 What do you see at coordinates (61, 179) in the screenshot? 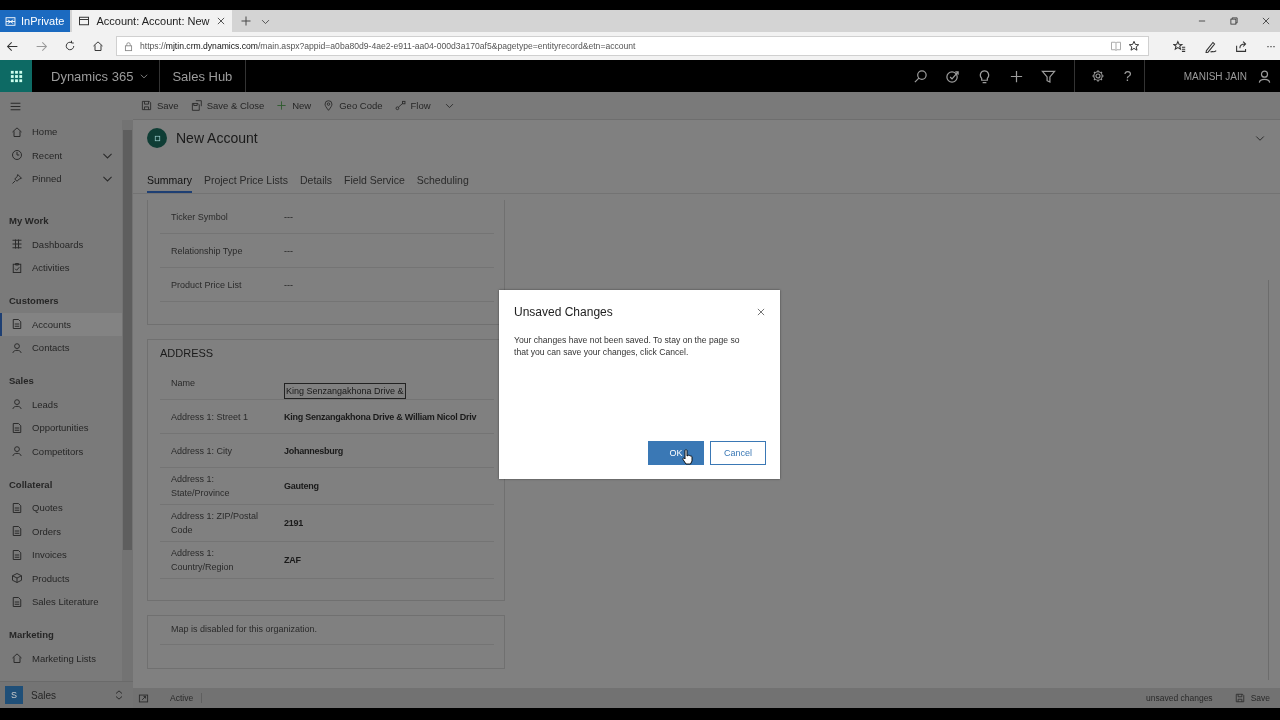
I see `nav-item: Pinned` at bounding box center [61, 179].